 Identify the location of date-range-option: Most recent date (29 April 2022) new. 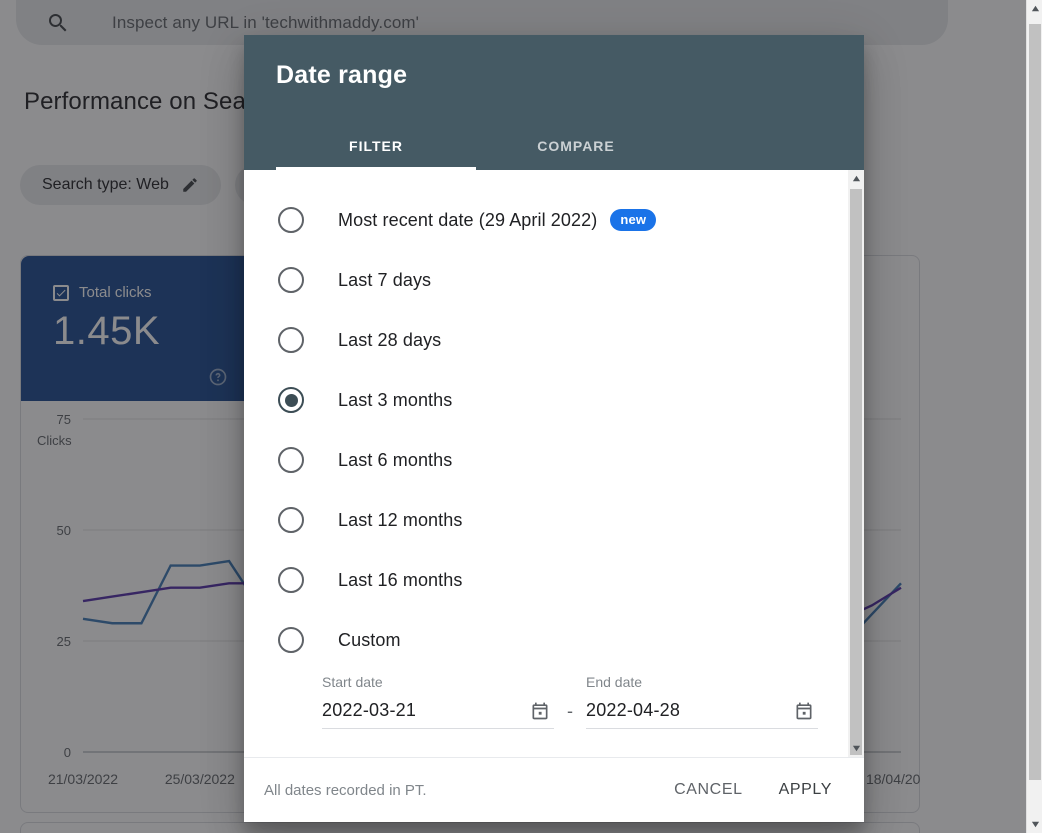
(554, 220).